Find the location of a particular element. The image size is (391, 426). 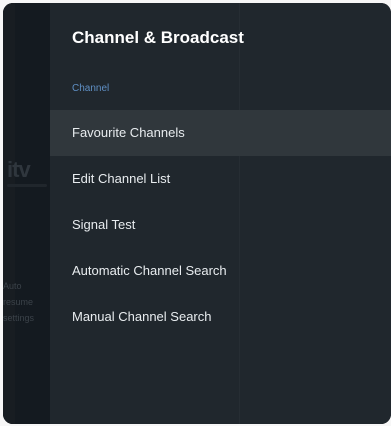

background-text: Auto resume settings is located at coordinates (18, 302).